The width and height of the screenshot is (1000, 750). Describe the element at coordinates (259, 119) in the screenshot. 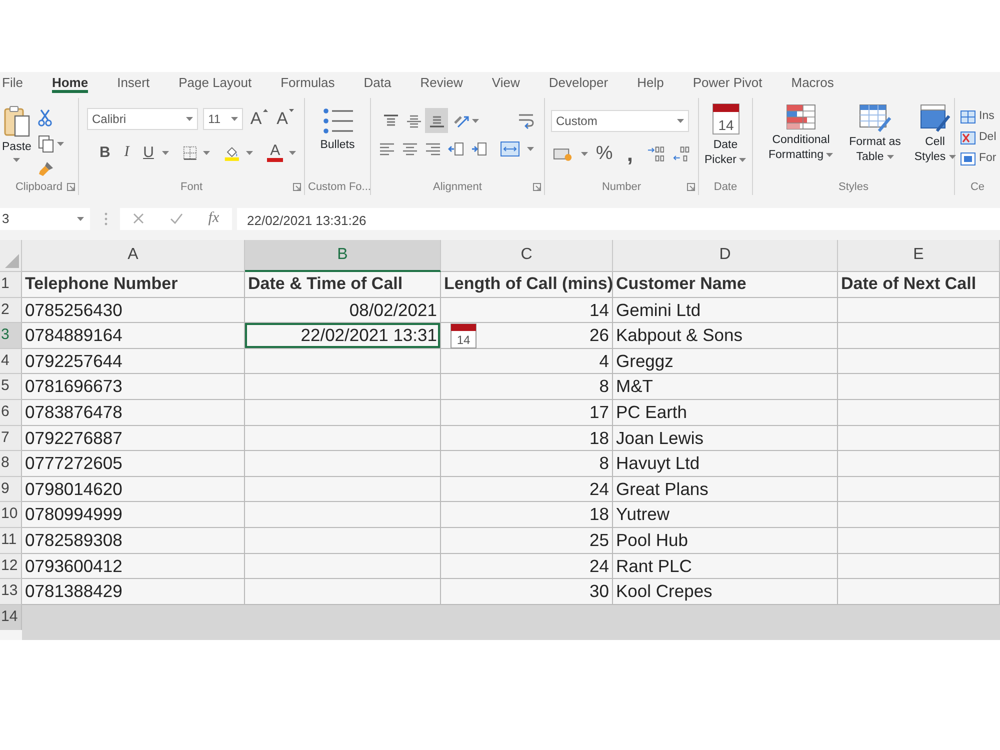

I see `grow-font-button: A` at that location.